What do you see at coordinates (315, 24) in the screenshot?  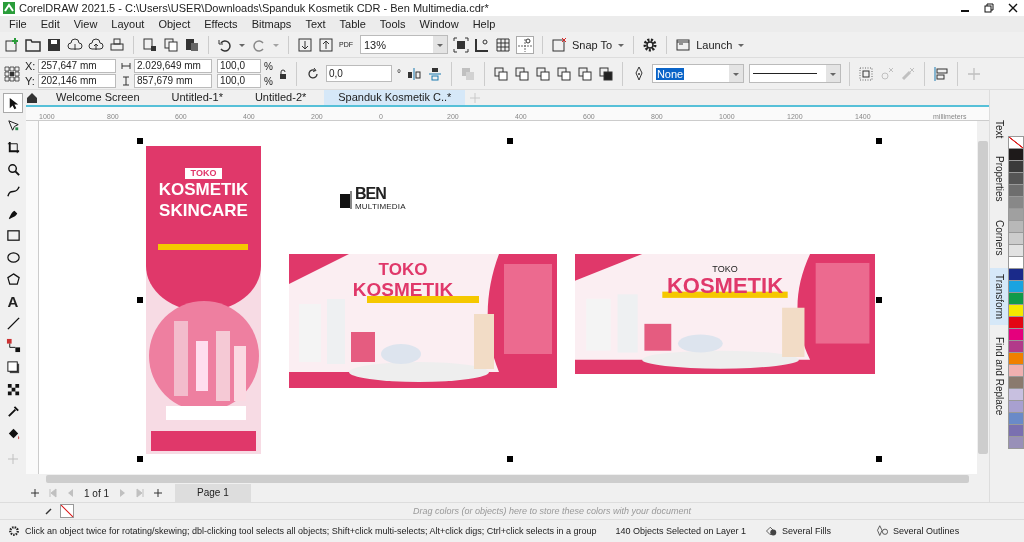 I see `menu-item: Text` at bounding box center [315, 24].